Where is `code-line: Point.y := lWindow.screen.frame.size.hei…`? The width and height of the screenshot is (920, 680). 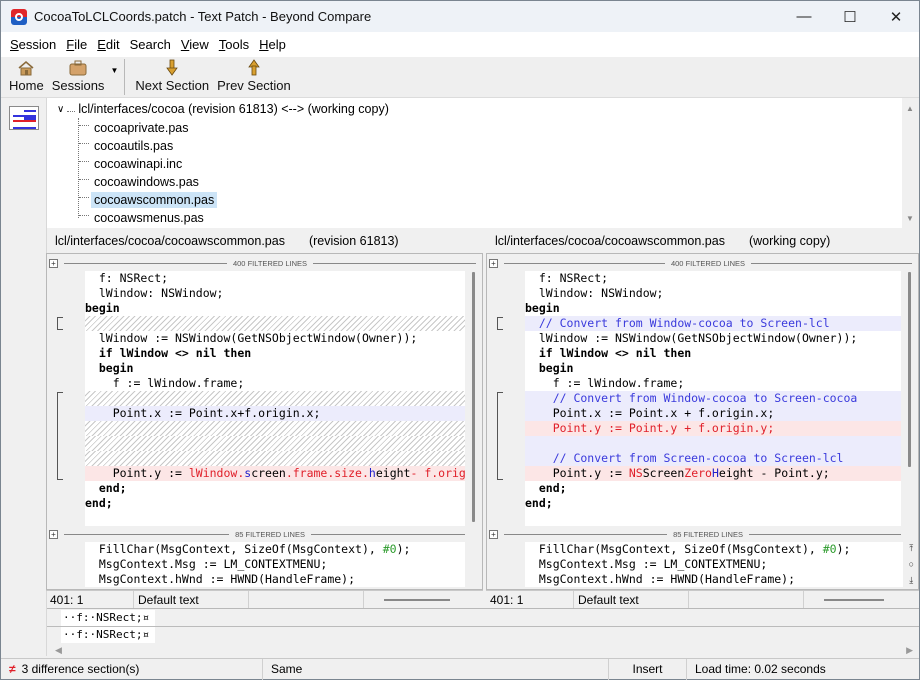 code-line: Point.y := lWindow.screen.frame.size.hei… is located at coordinates (275, 473).